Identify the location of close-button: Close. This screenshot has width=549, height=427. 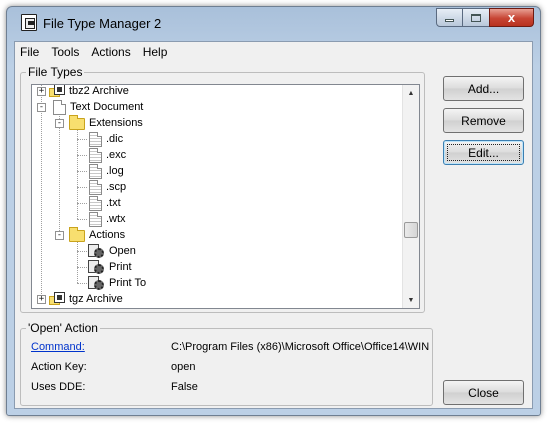
(483, 392).